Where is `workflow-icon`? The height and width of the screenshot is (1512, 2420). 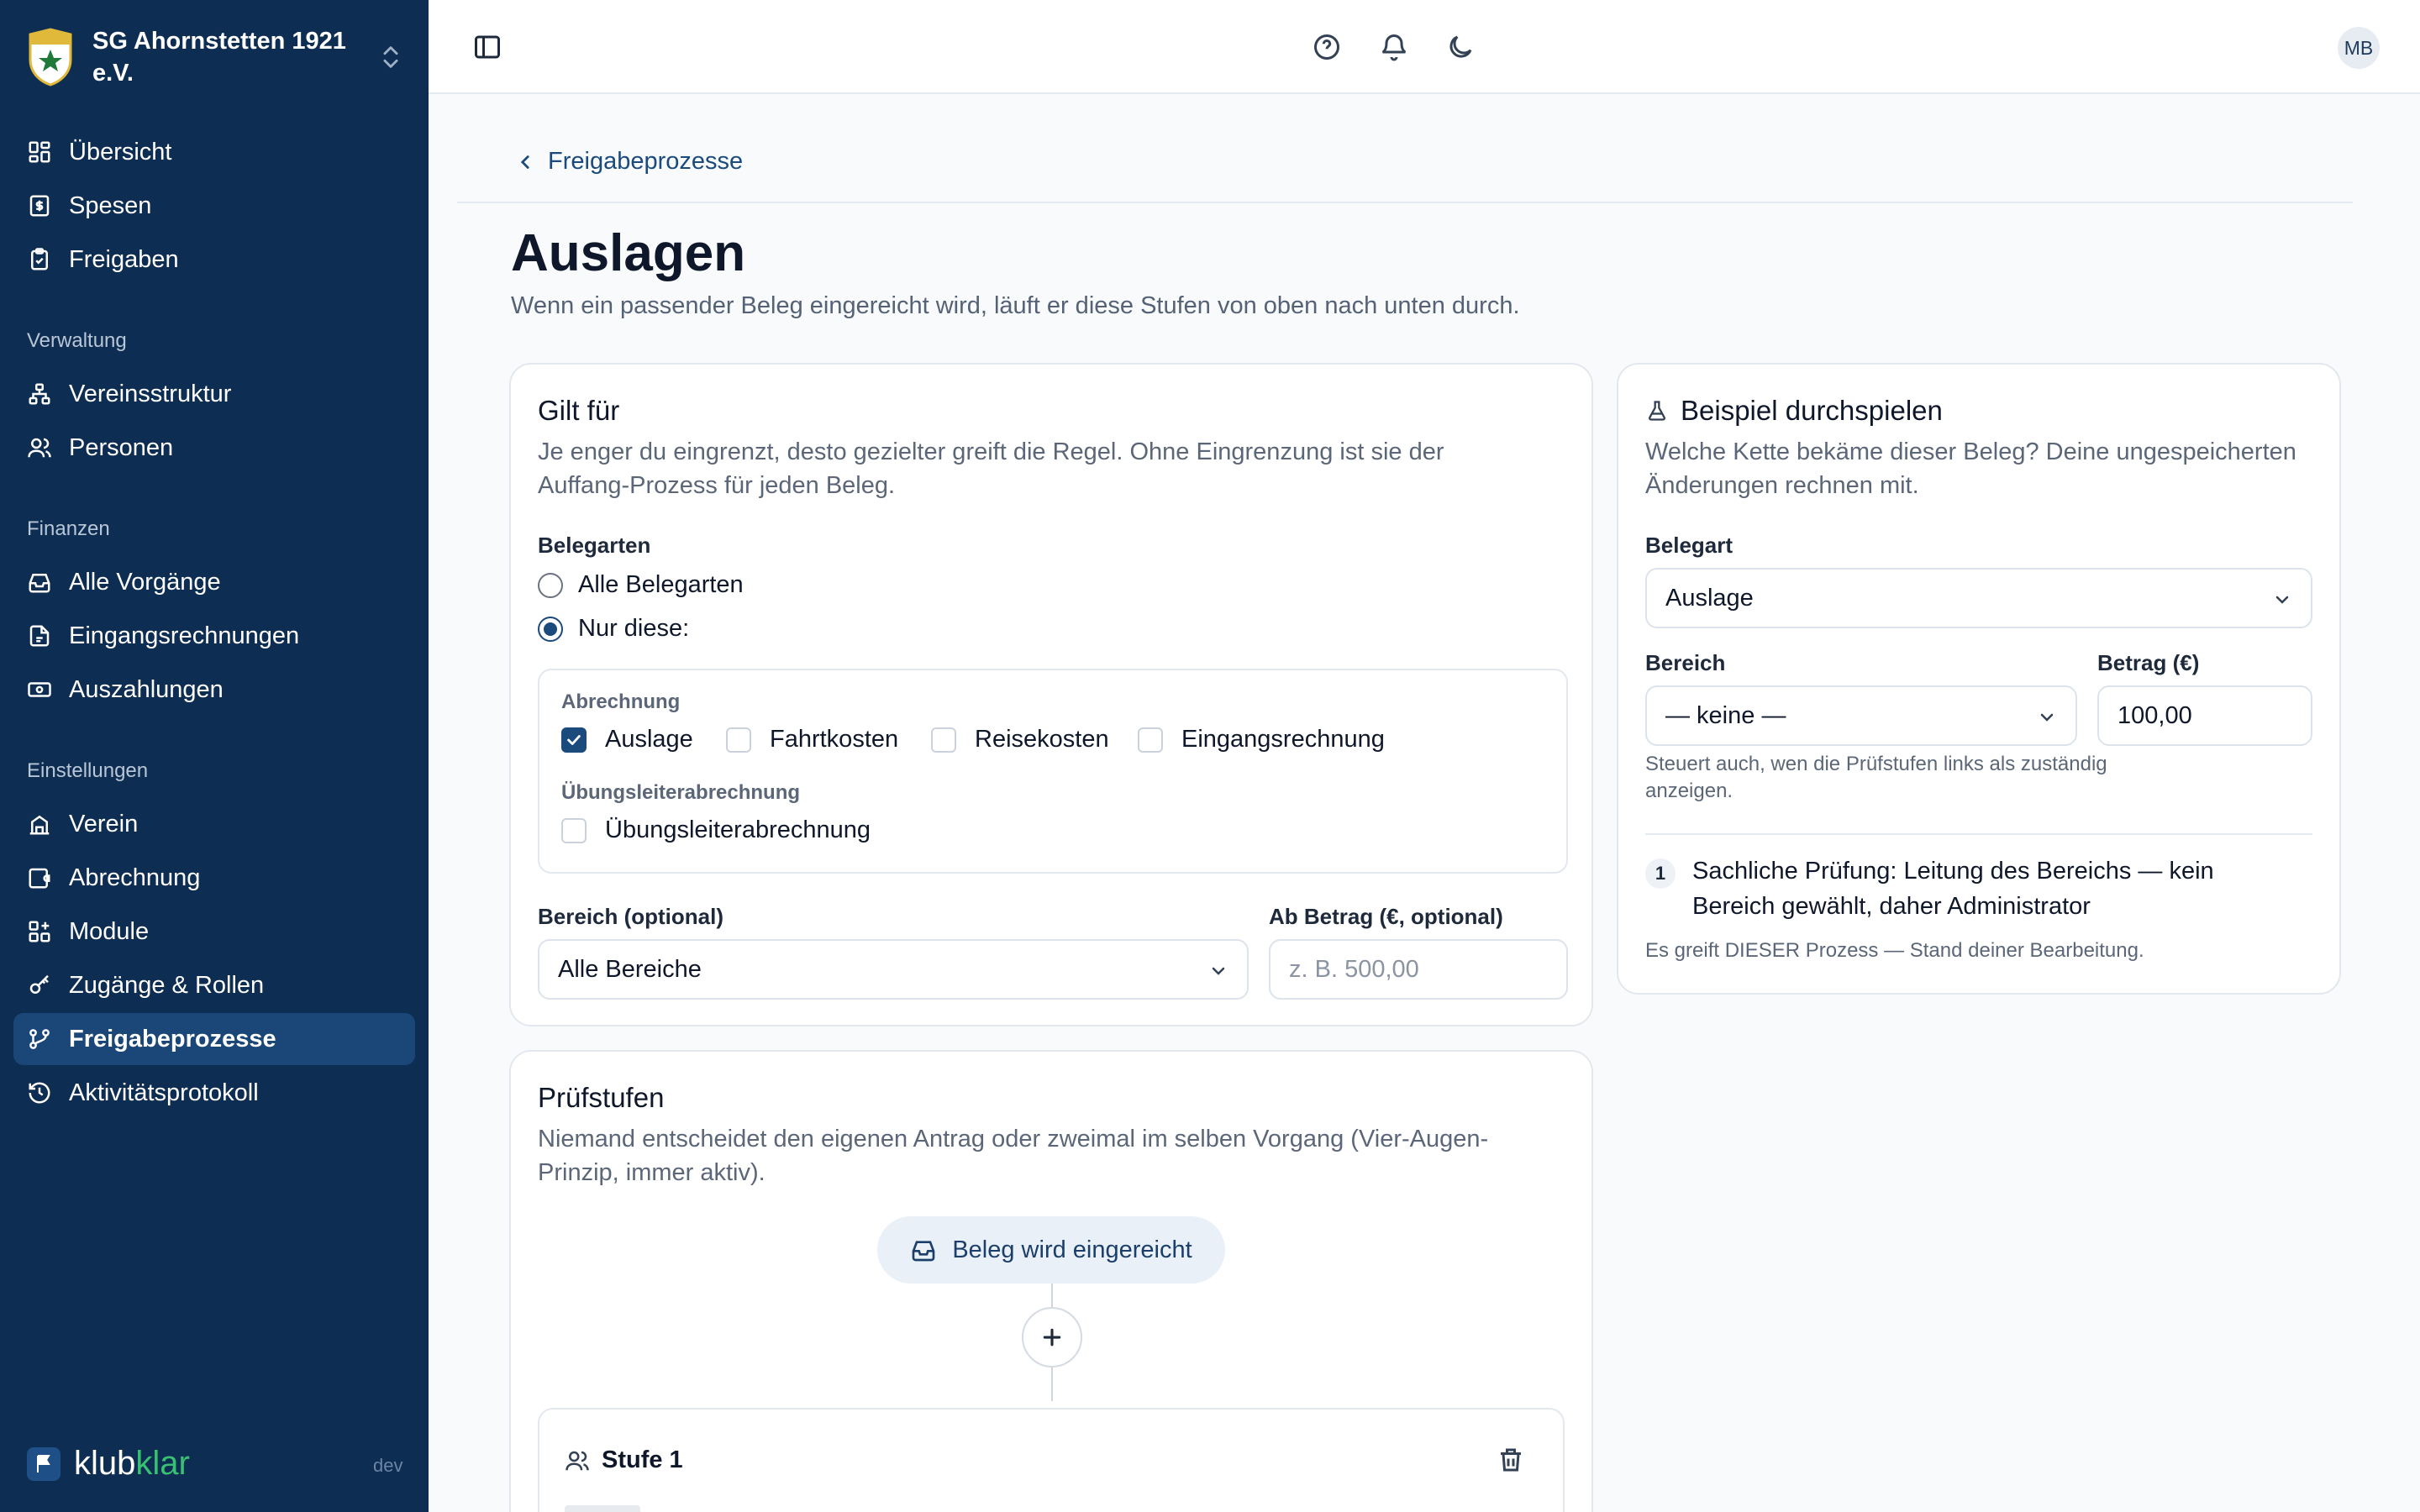
workflow-icon is located at coordinates (39, 1039).